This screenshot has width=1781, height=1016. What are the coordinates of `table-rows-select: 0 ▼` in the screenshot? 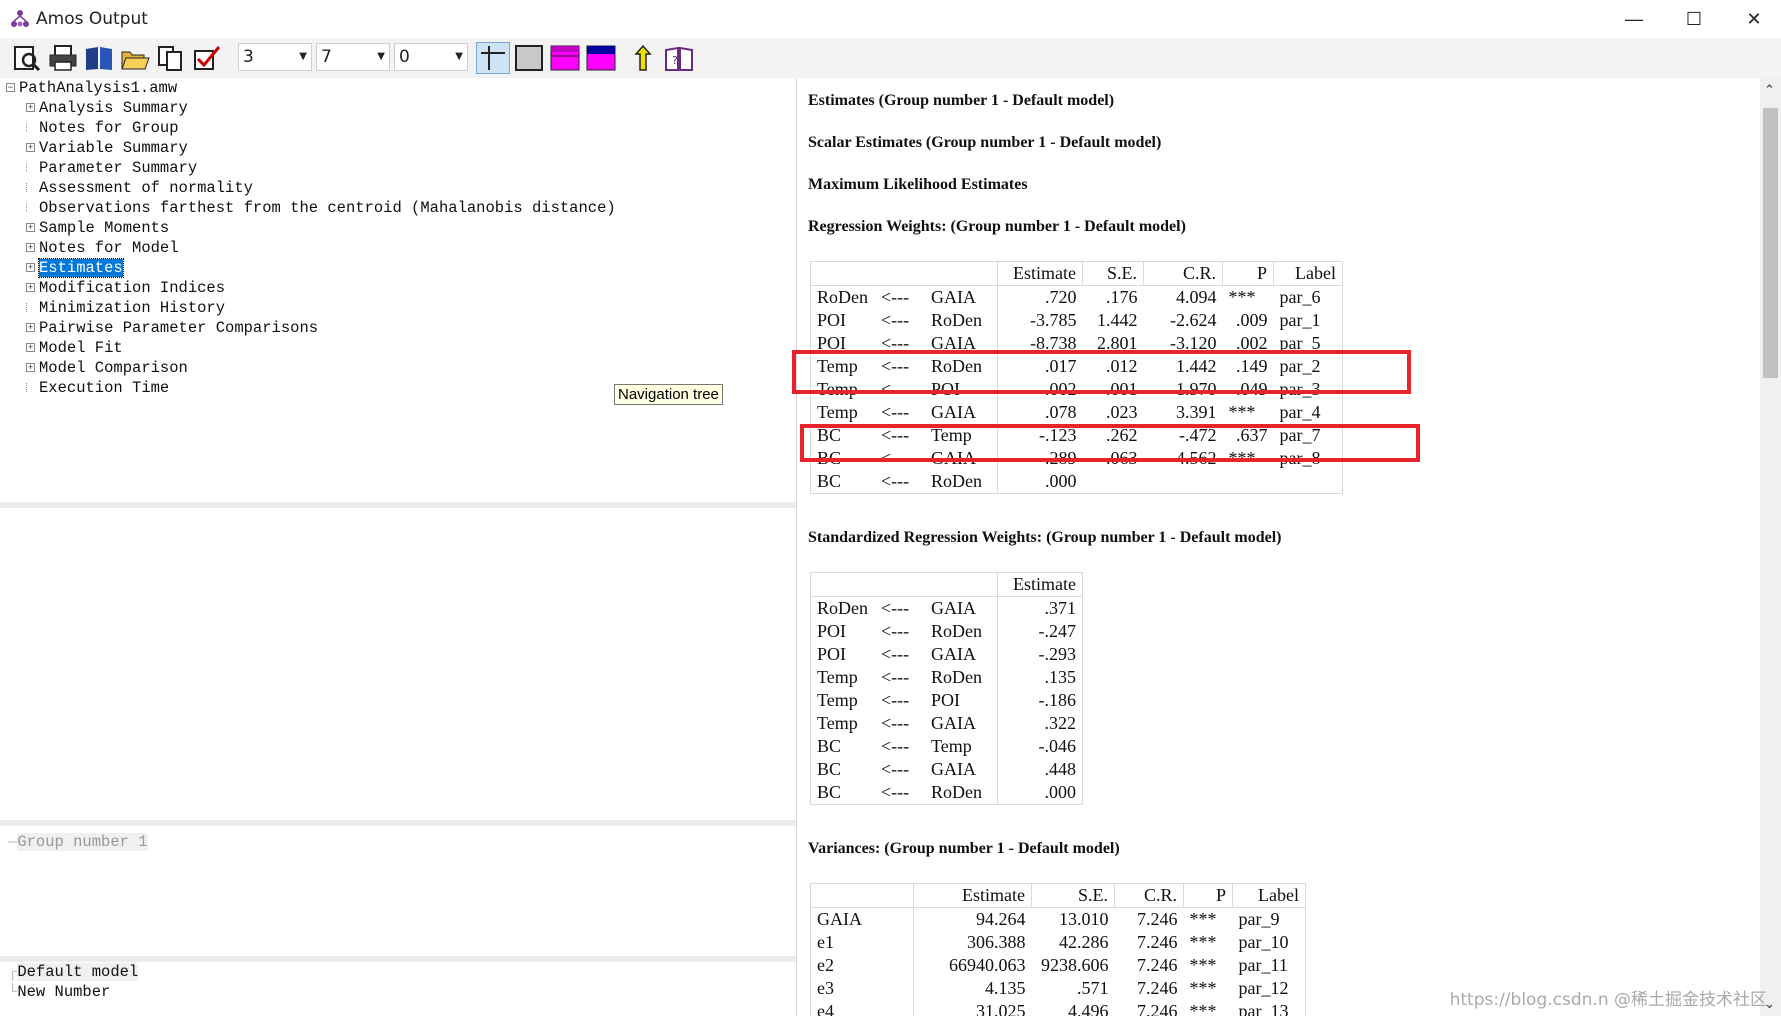 It's located at (431, 57).